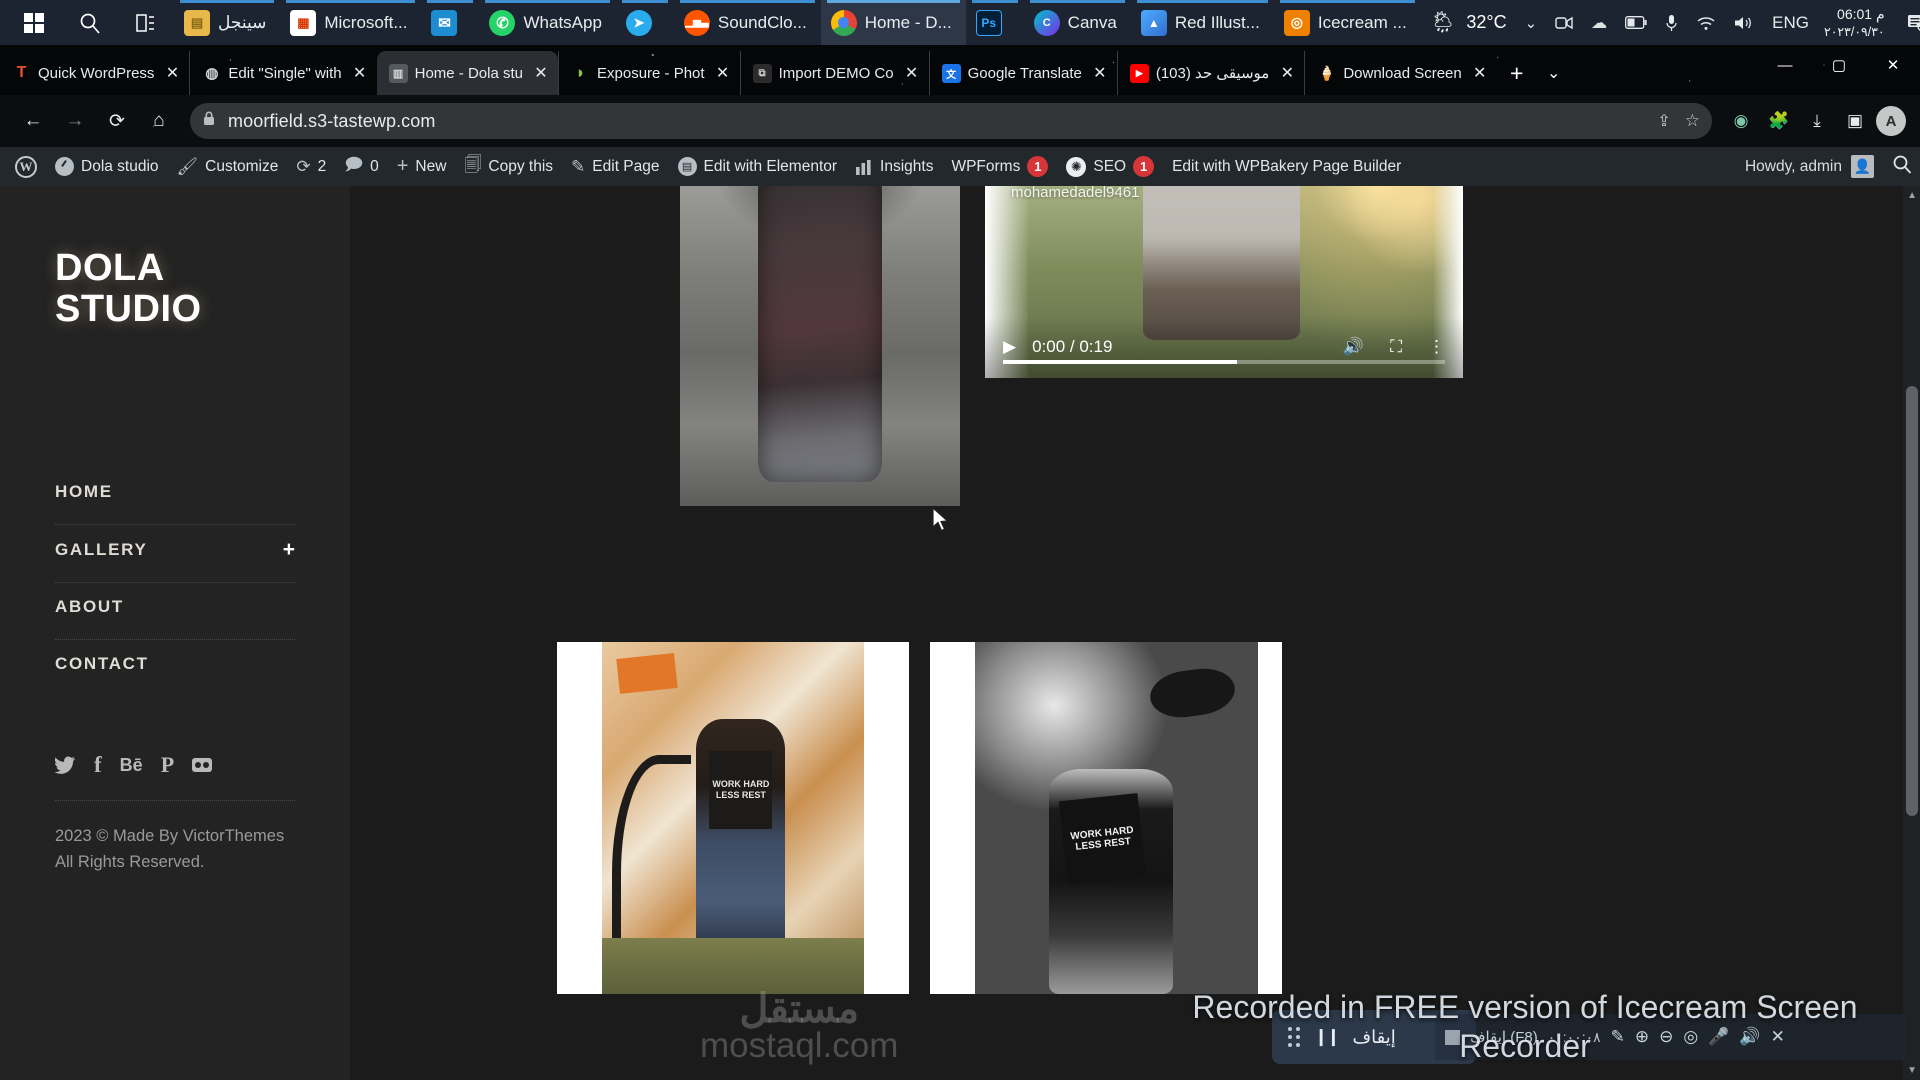 The image size is (1920, 1080). What do you see at coordinates (1224, 362) in the screenshot?
I see `video-progress-bar` at bounding box center [1224, 362].